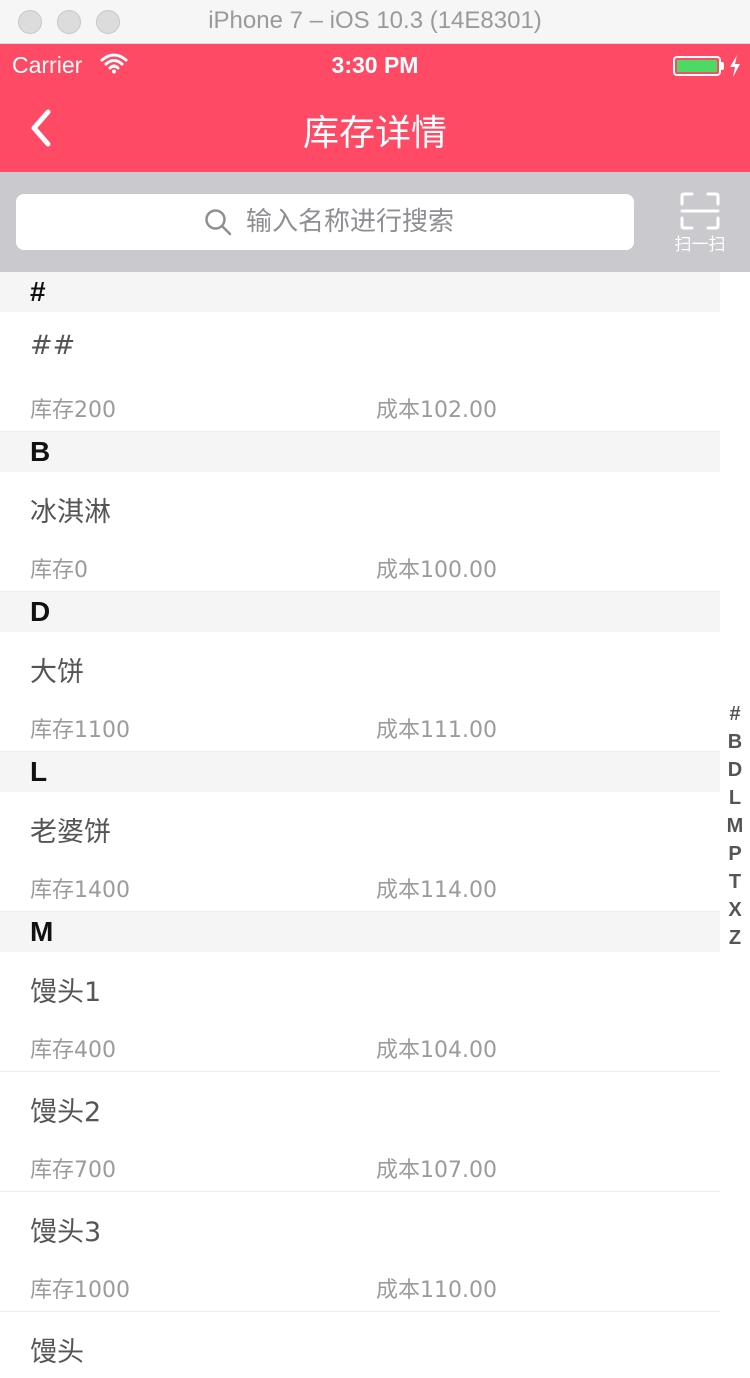  Describe the element at coordinates (66, 1112) in the screenshot. I see `item-name: 馒头2` at that location.